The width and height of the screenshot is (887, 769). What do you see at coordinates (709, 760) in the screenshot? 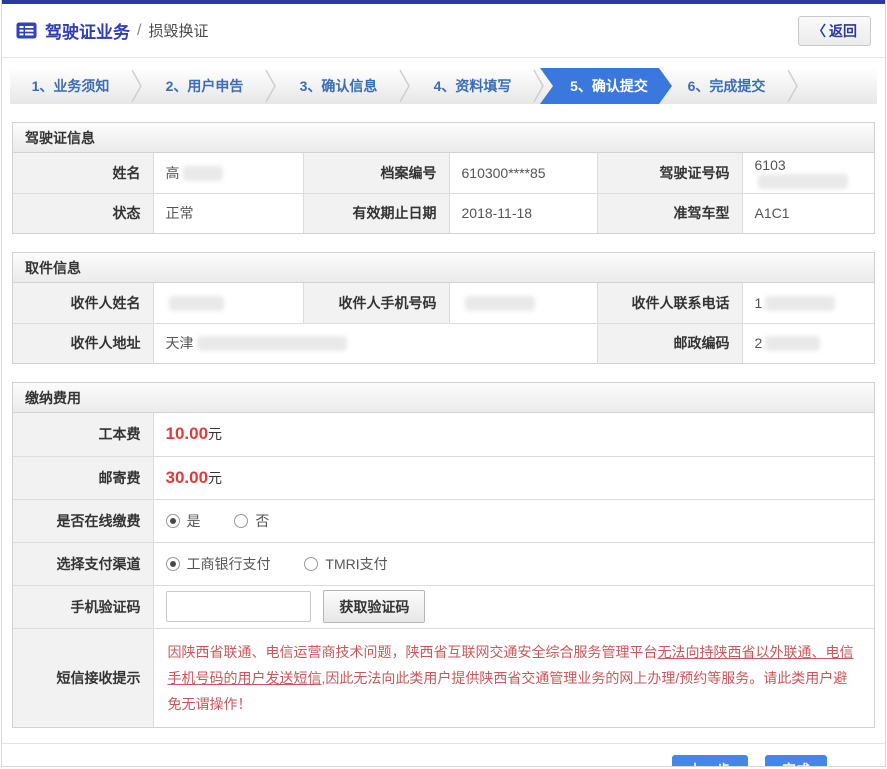
I see `previous-step-button: 上一步` at bounding box center [709, 760].